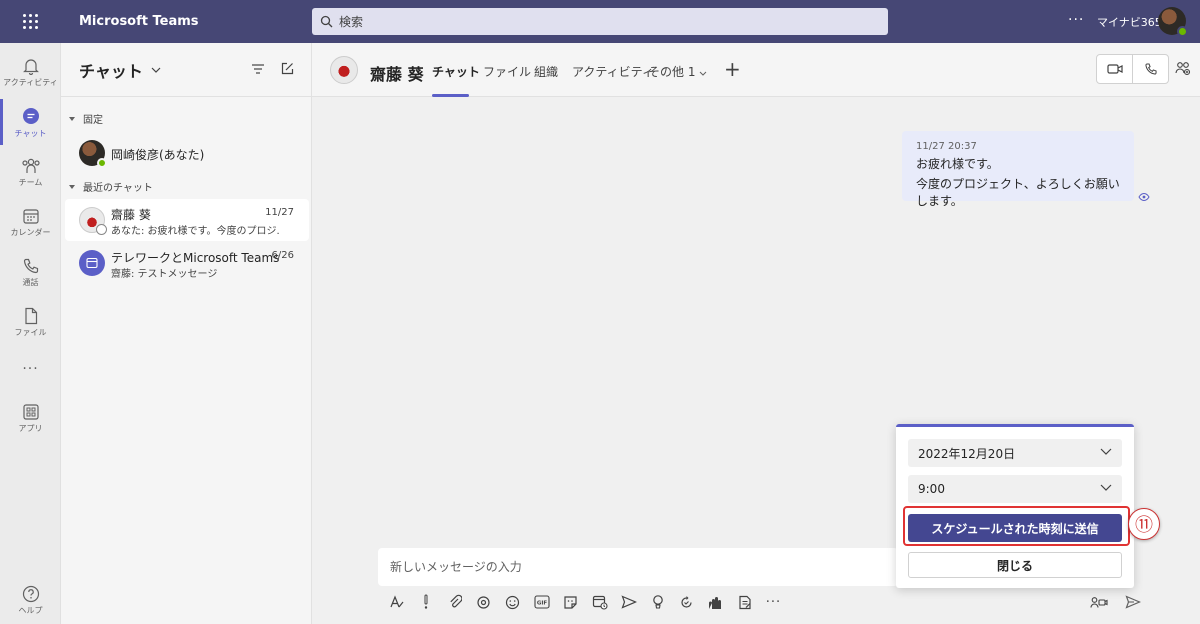  Describe the element at coordinates (454, 602) in the screenshot. I see `attach-icon` at that location.